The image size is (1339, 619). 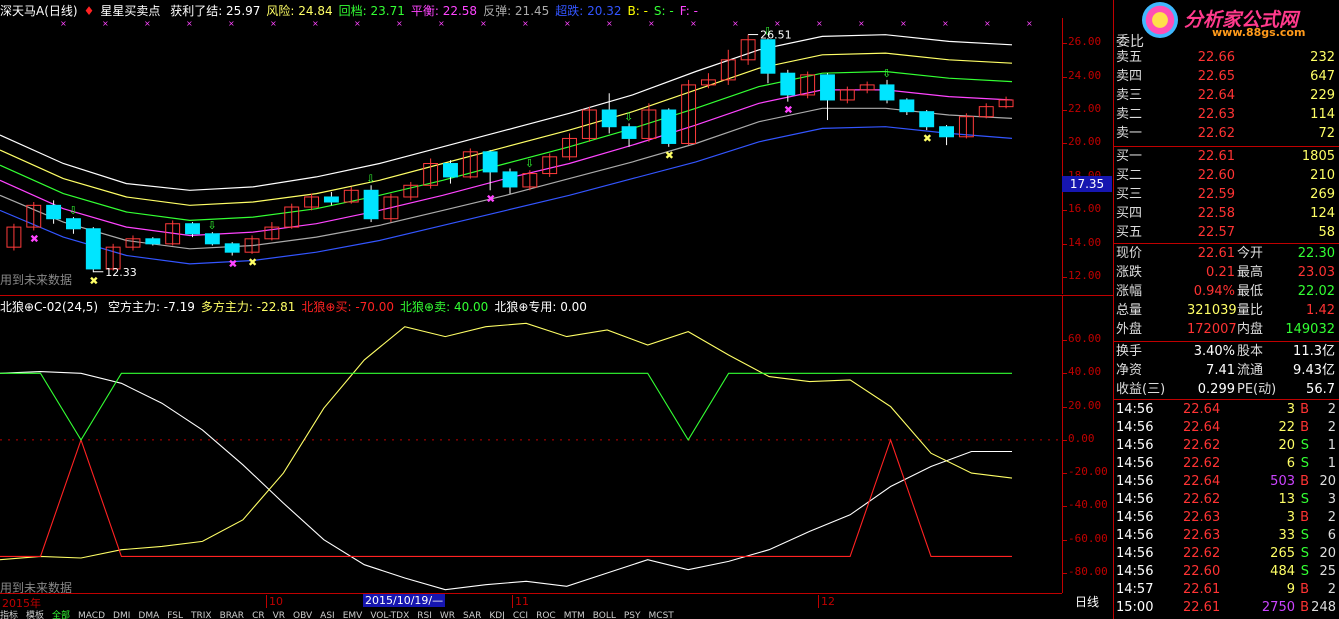 I want to click on trade-tick-row: 14:57 22.61 9 B 2, so click(x=1226, y=590).